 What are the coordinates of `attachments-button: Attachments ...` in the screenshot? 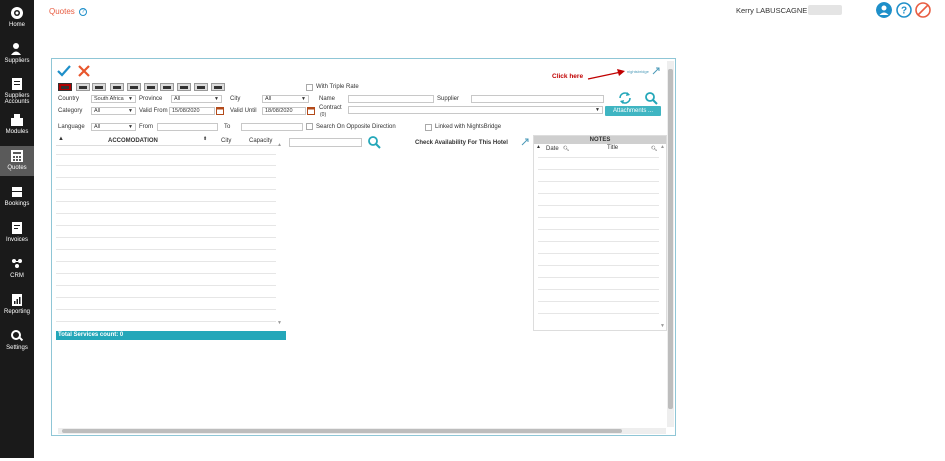 It's located at (633, 111).